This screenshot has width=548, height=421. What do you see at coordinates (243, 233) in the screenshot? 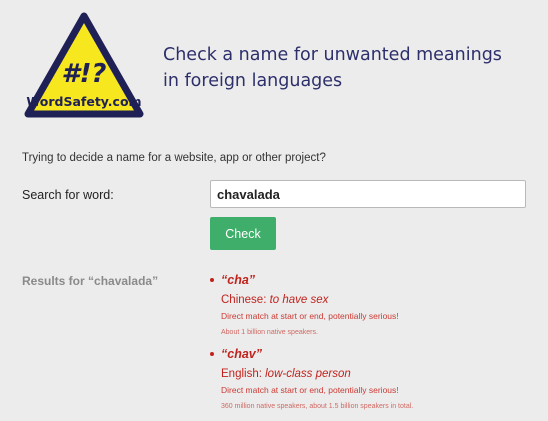
I see `check-button: Check` at bounding box center [243, 233].